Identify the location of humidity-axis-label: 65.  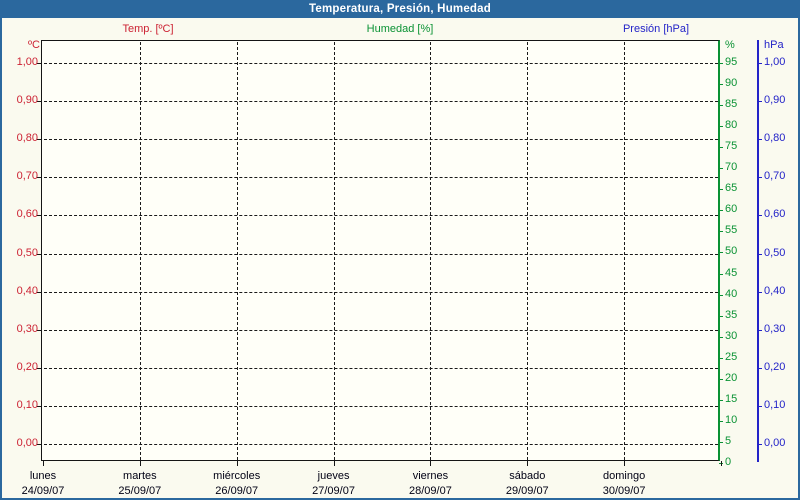
(731, 188).